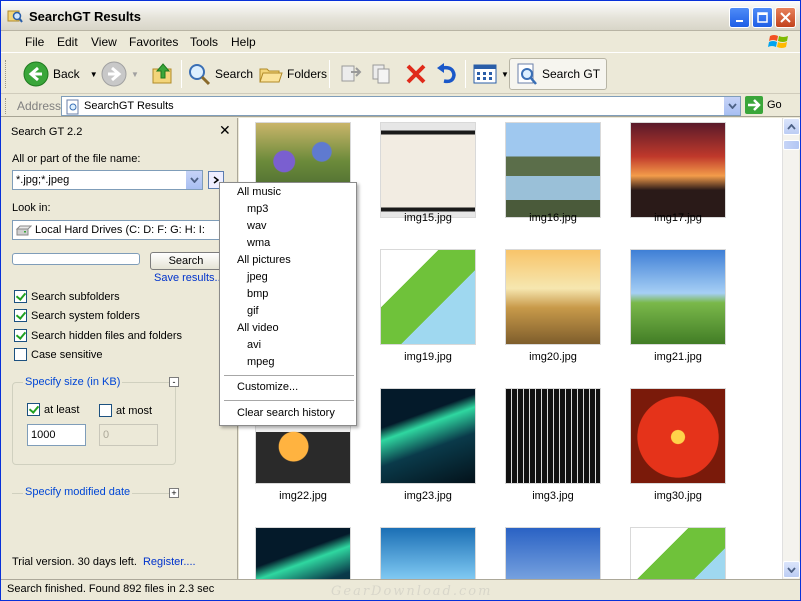 The height and width of the screenshot is (601, 801). What do you see at coordinates (428, 218) in the screenshot?
I see `thumbnail-label: img15.jpg` at bounding box center [428, 218].